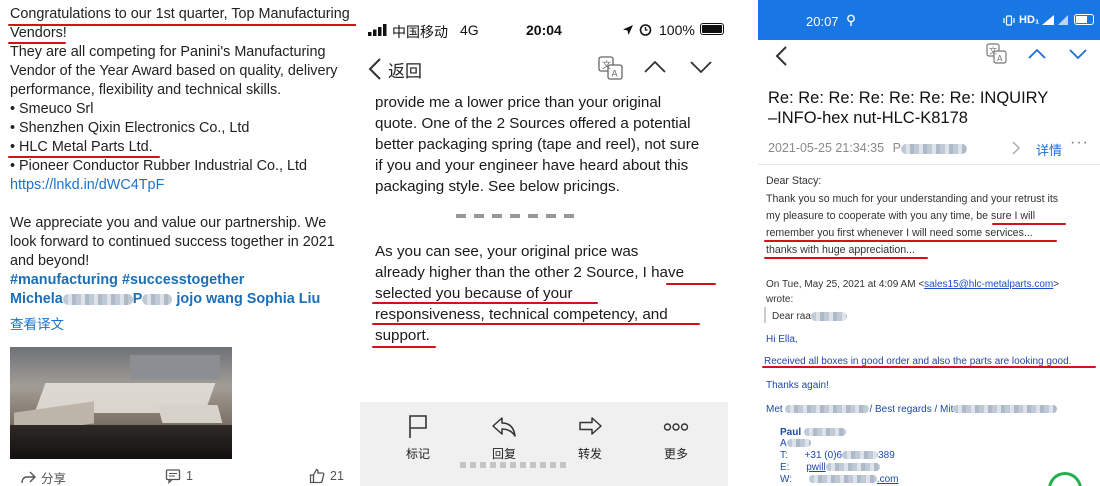 This screenshot has height=486, width=1100. I want to click on reply-button: 回复, so click(504, 438).